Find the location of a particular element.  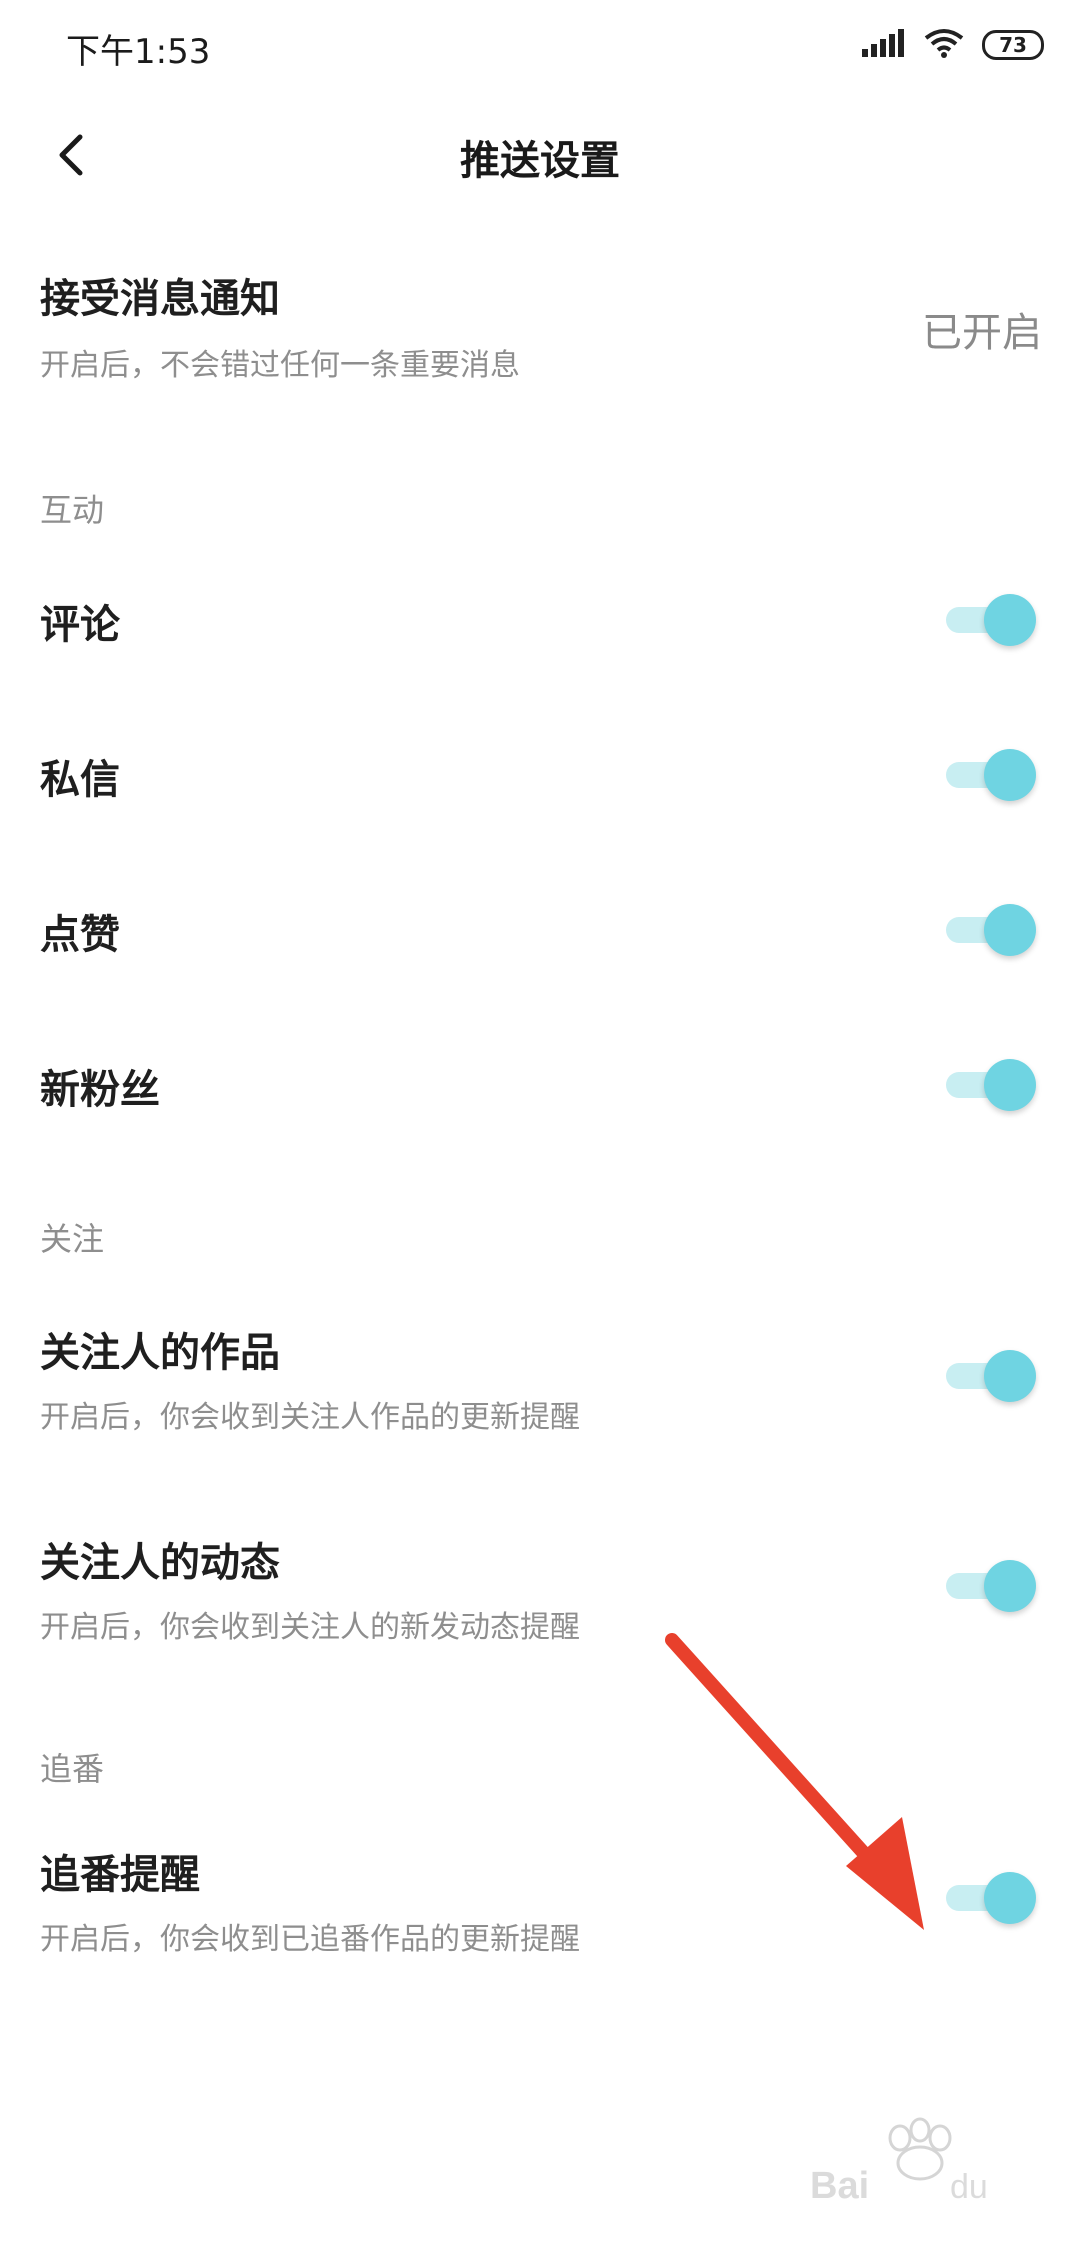

receive-notification-status: 已开启 is located at coordinates (982, 333).